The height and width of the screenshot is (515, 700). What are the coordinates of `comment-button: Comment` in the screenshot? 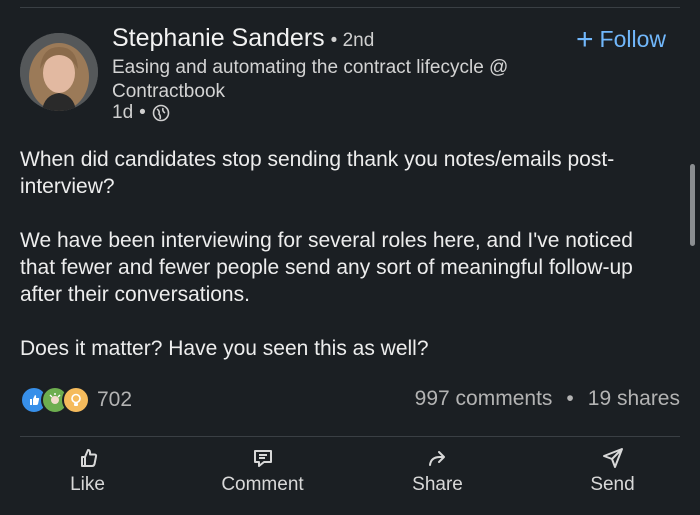 It's located at (262, 471).